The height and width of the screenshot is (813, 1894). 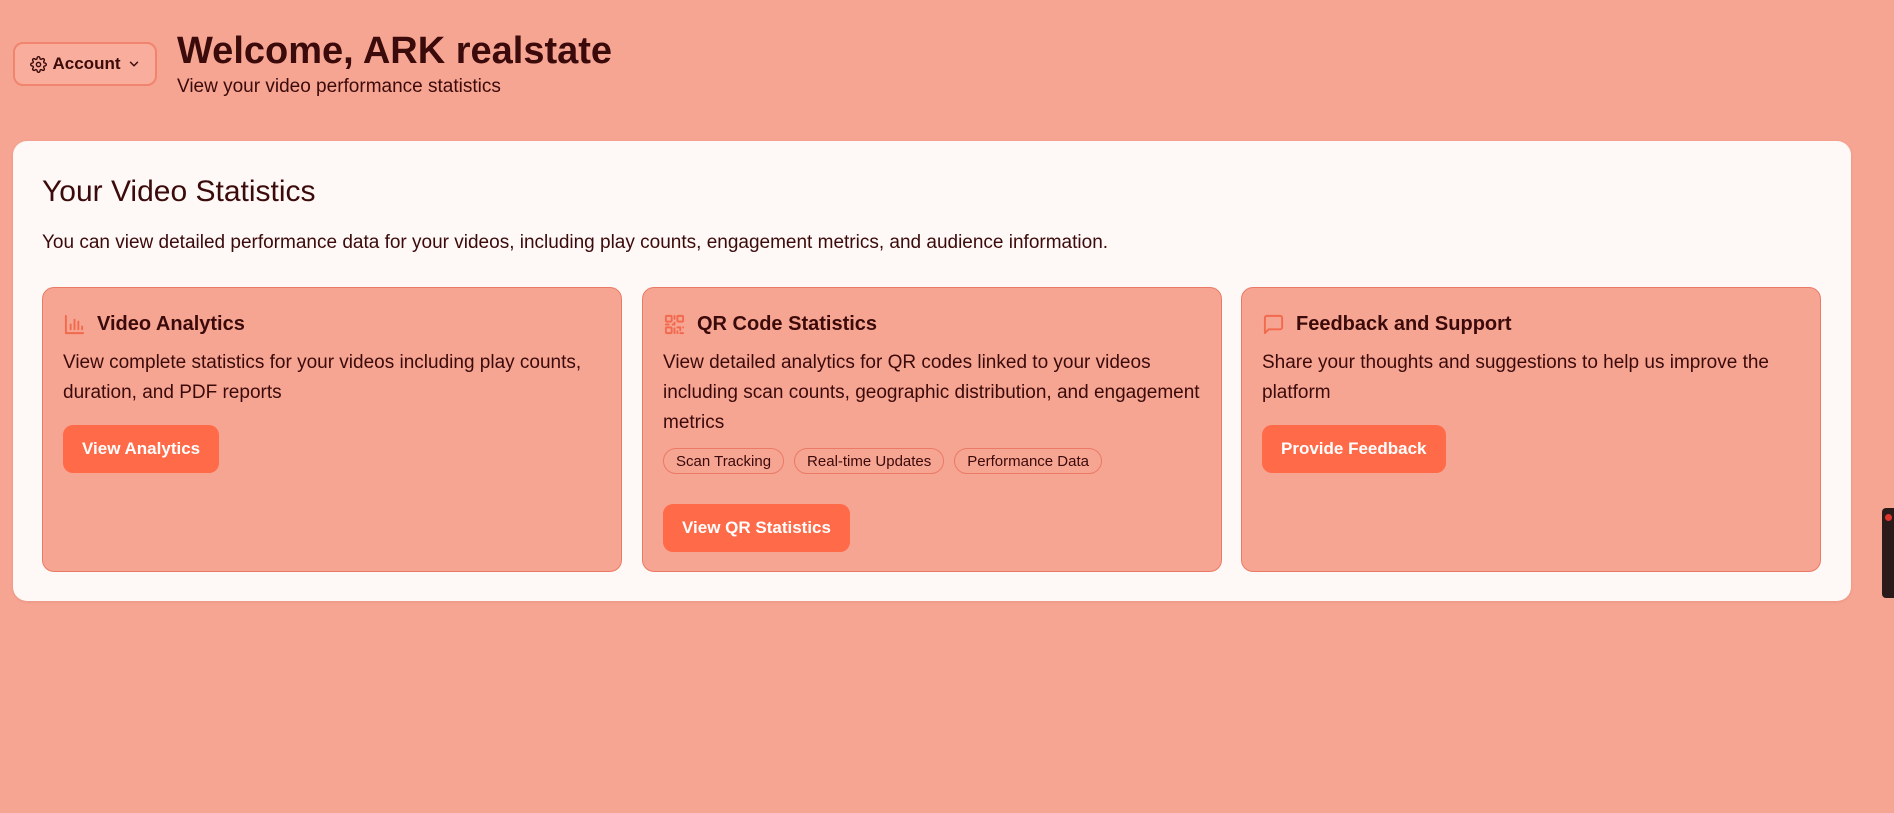 I want to click on card-title: Video Analytics, so click(x=171, y=324).